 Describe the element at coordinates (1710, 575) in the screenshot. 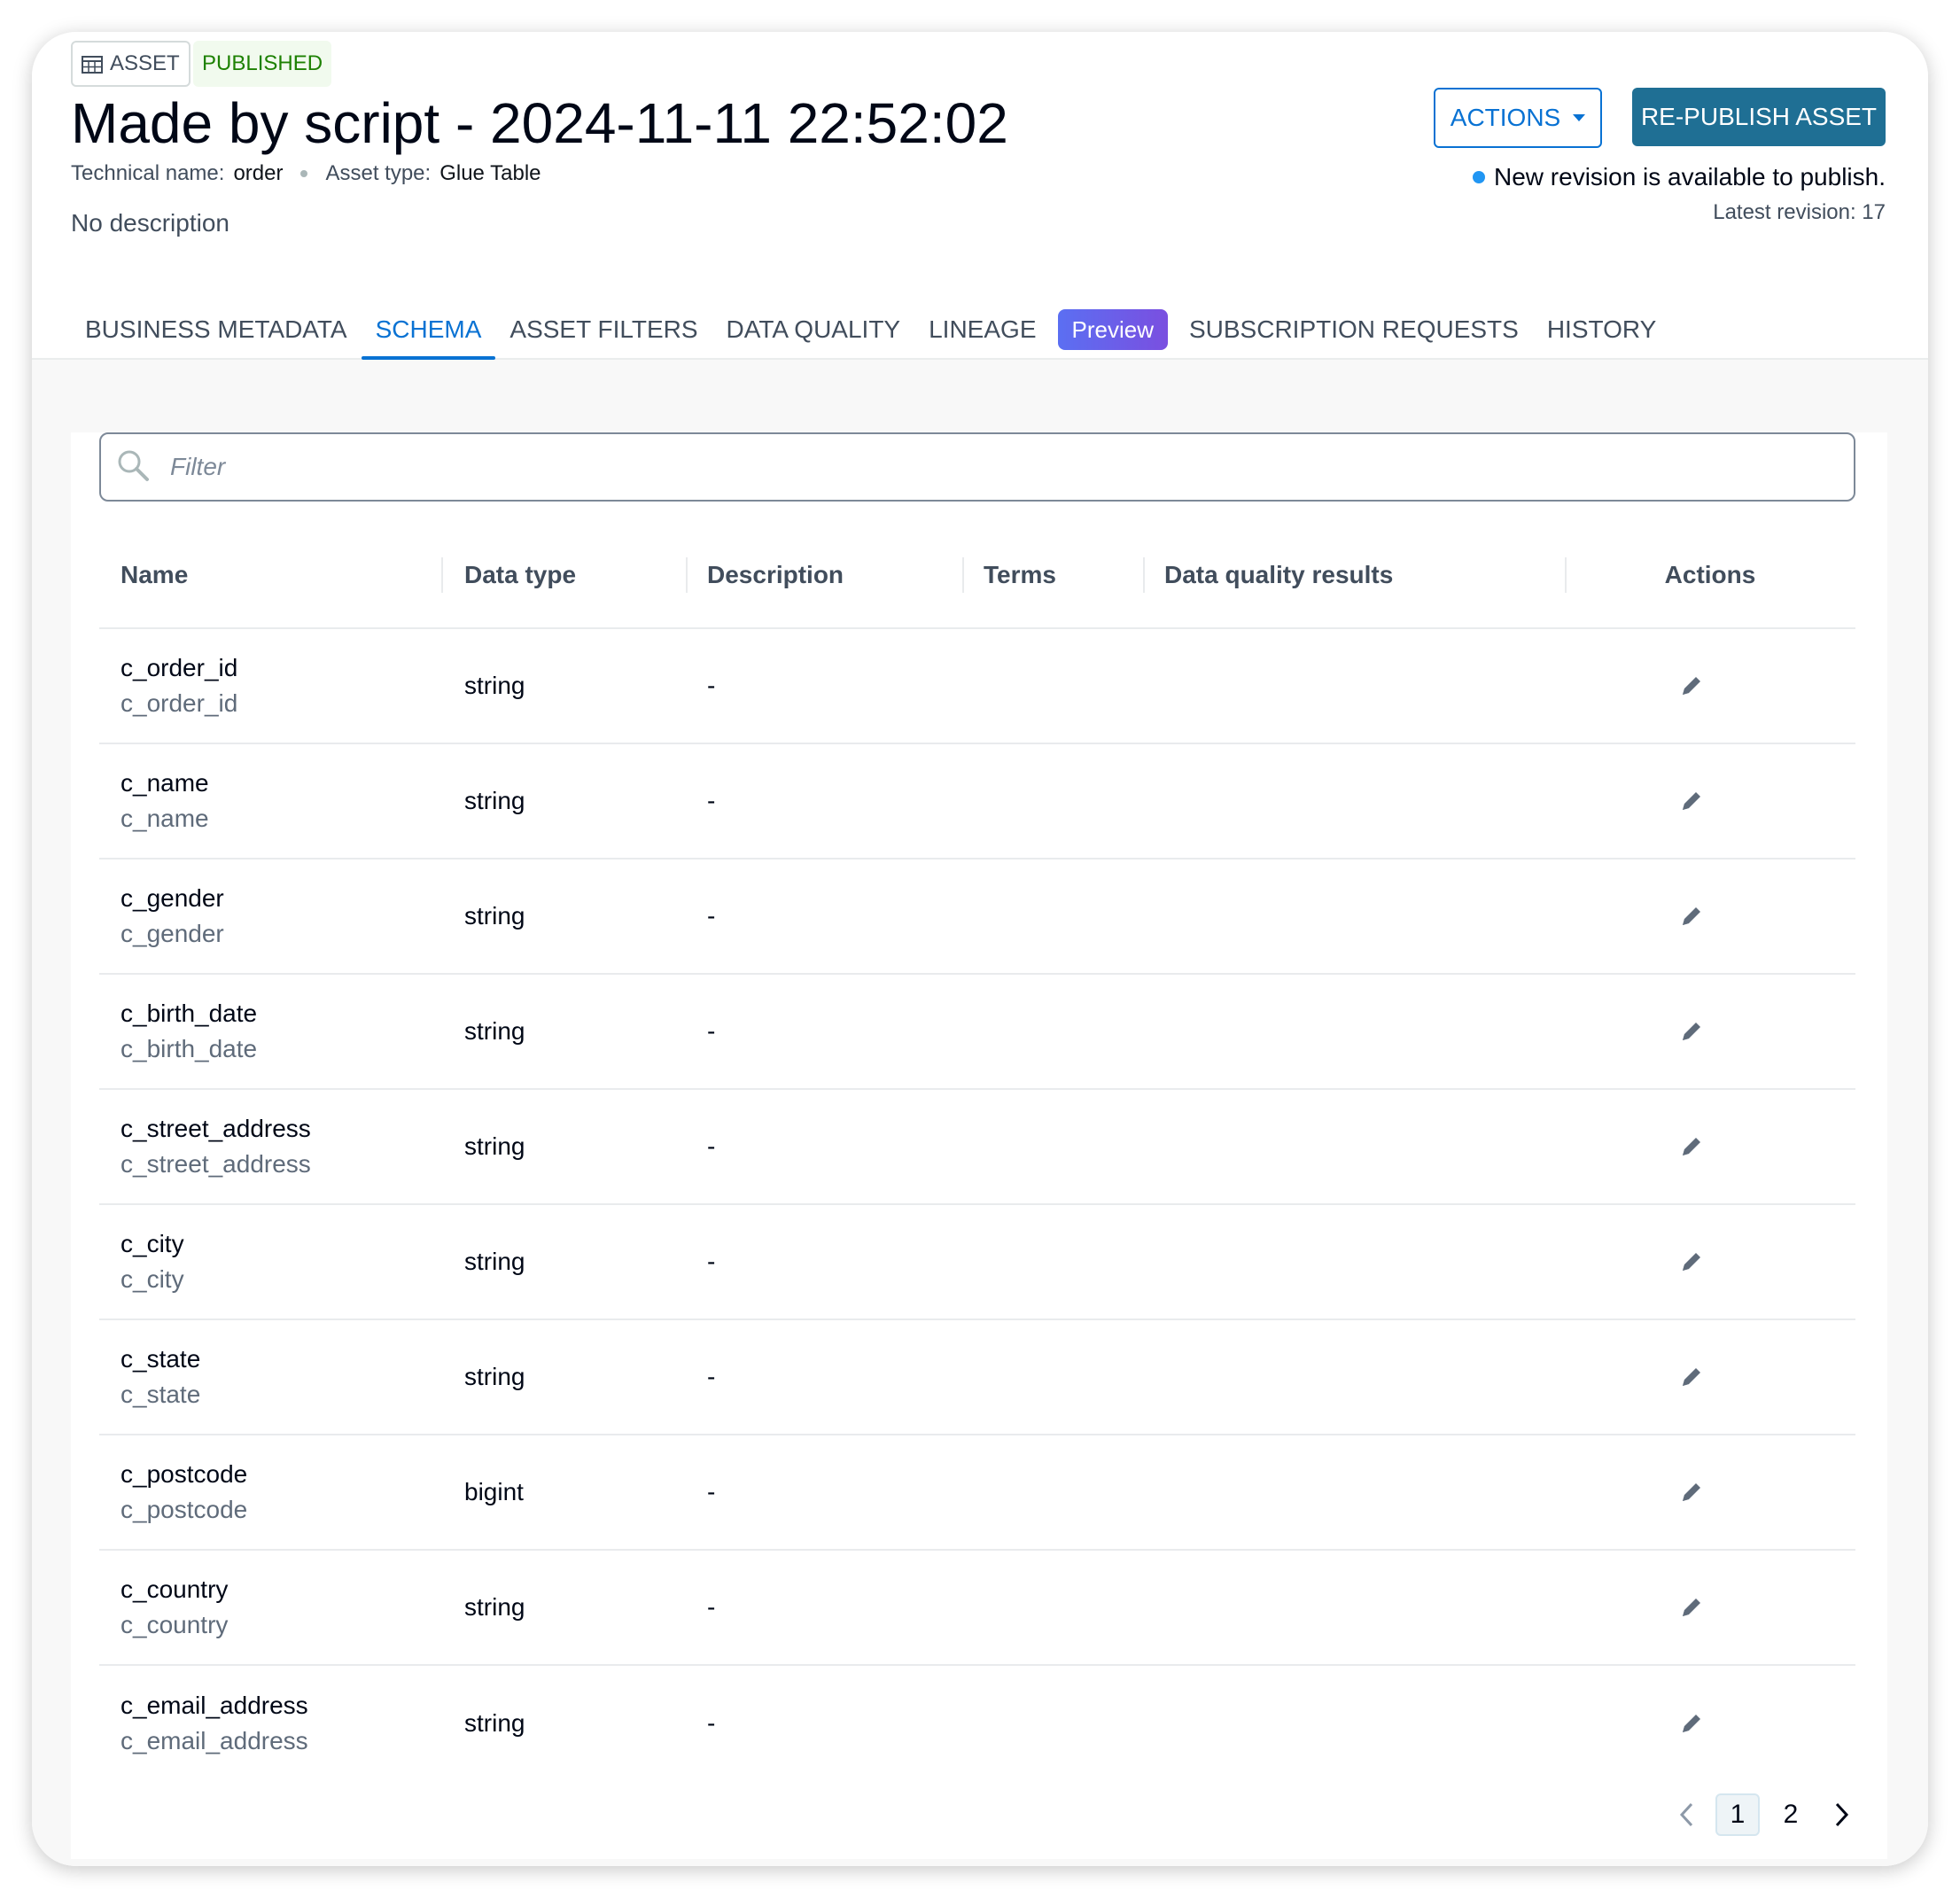

I see `column-header-actions: Actions` at that location.